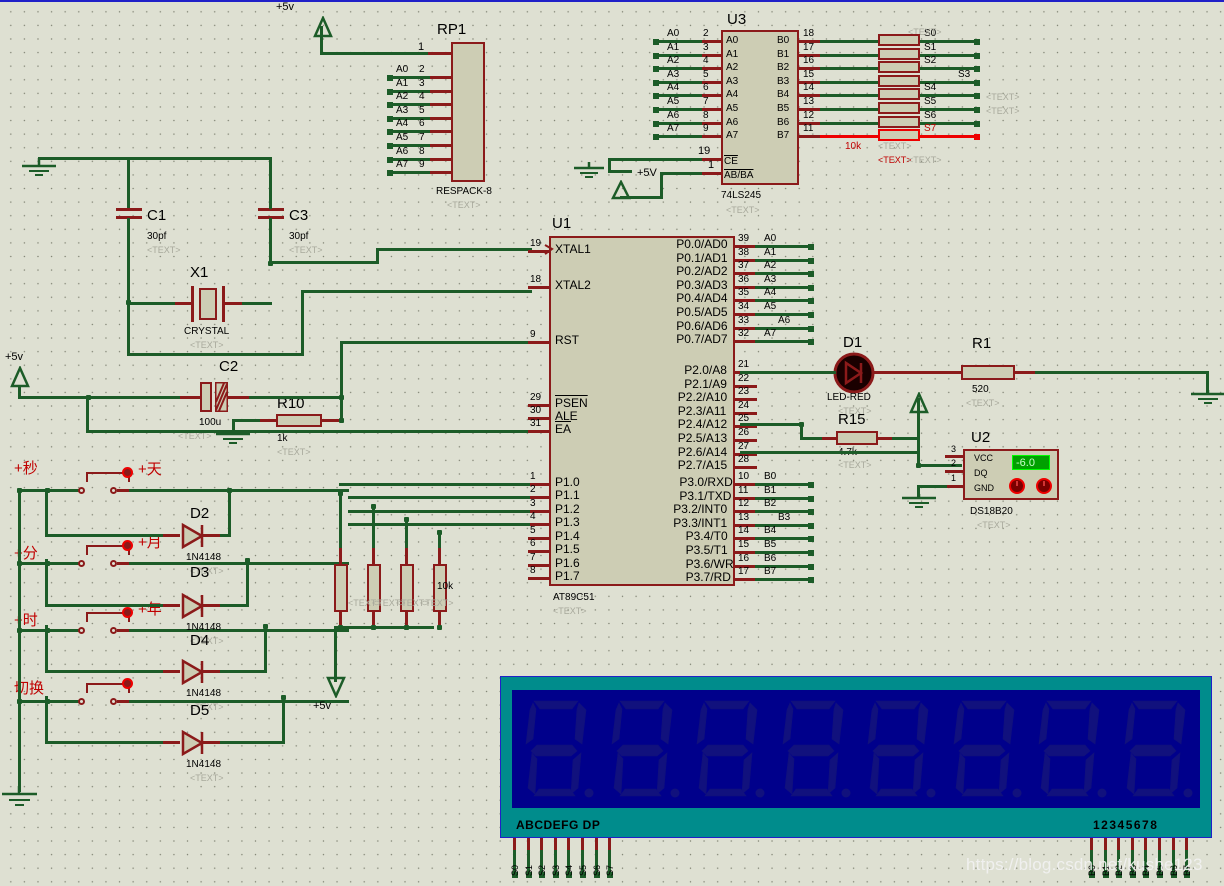  Describe the element at coordinates (702, 438) in the screenshot. I see `u1-p2-pin-name: P2.5/A13` at that location.